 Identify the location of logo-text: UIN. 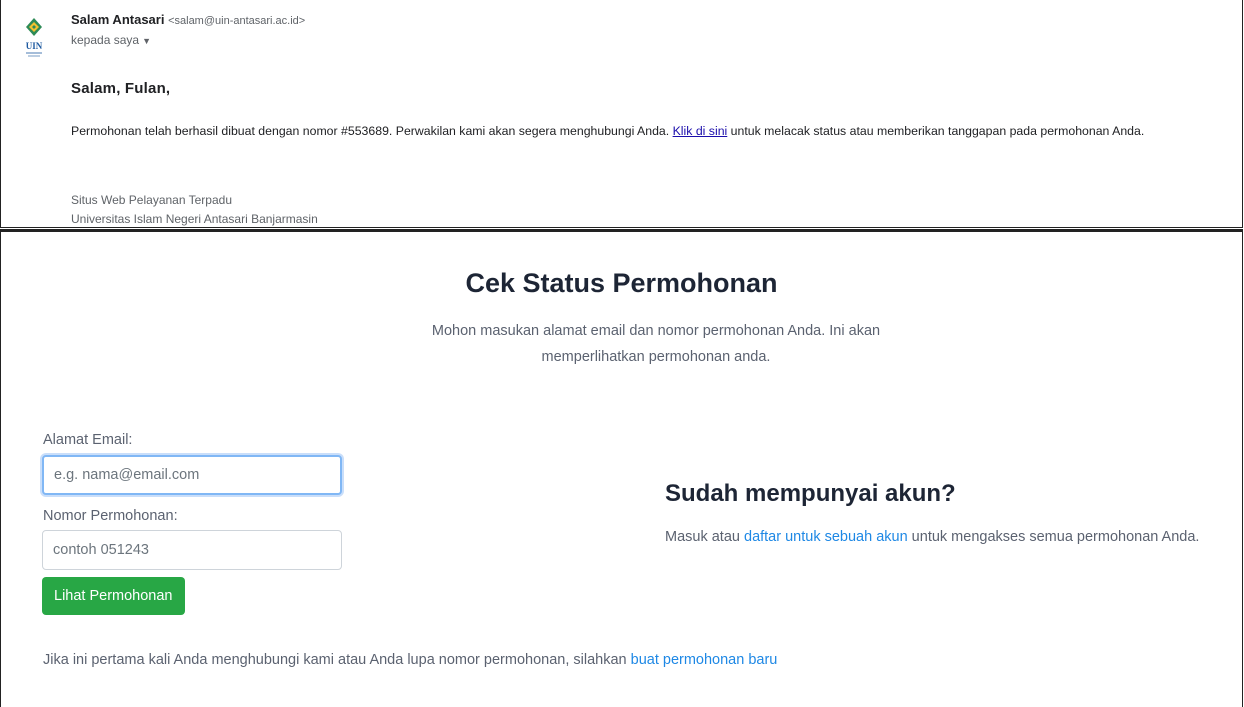
(34, 46).